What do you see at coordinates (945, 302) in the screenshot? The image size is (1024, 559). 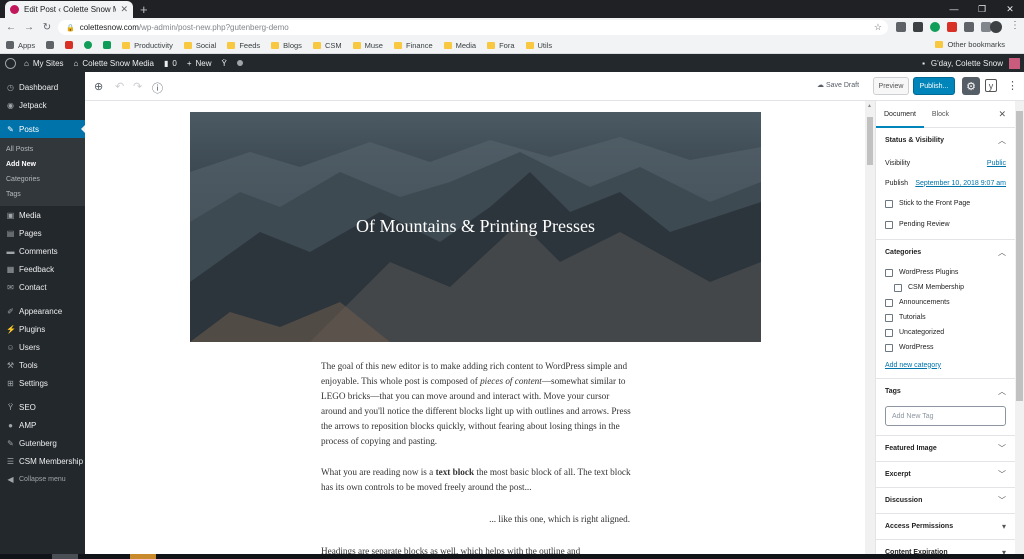 I see `category-checkbox: Announcements` at bounding box center [945, 302].